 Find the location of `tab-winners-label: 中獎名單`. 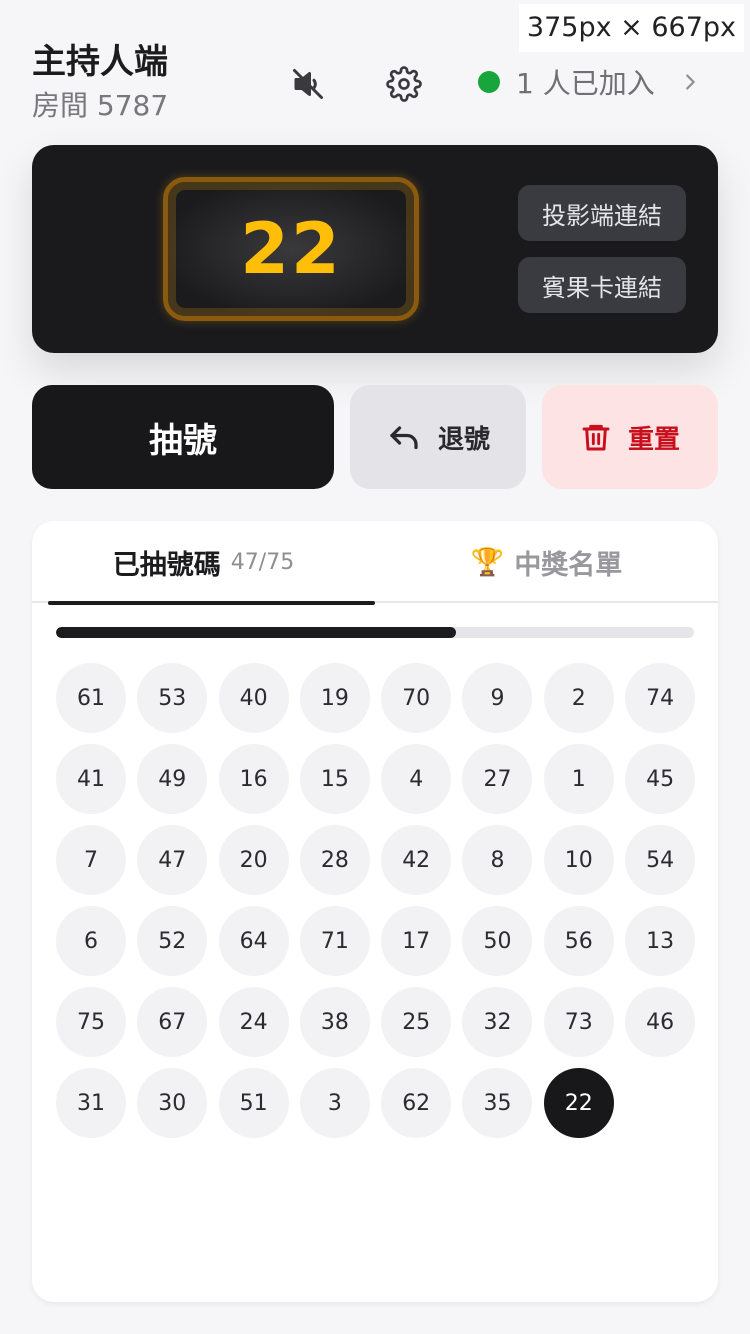

tab-winners-label: 中獎名單 is located at coordinates (568, 565).